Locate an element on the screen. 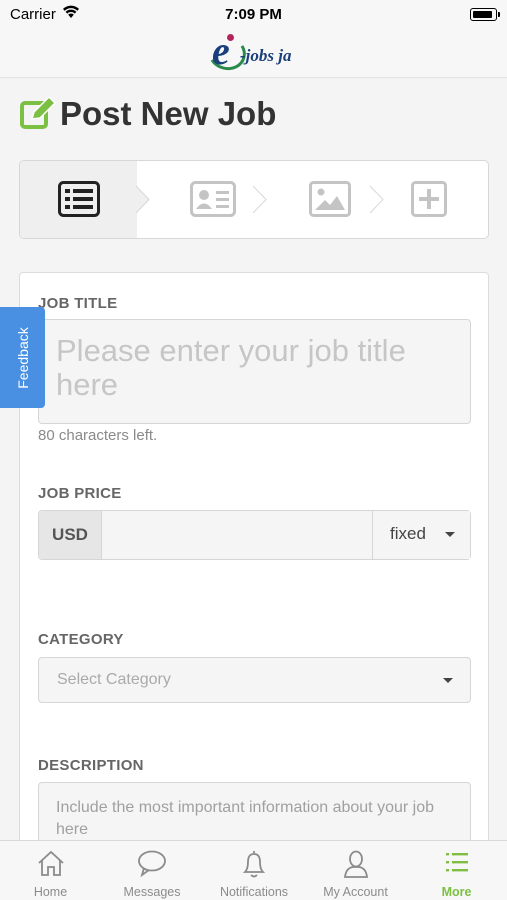  tab-label: Home is located at coordinates (50, 892).